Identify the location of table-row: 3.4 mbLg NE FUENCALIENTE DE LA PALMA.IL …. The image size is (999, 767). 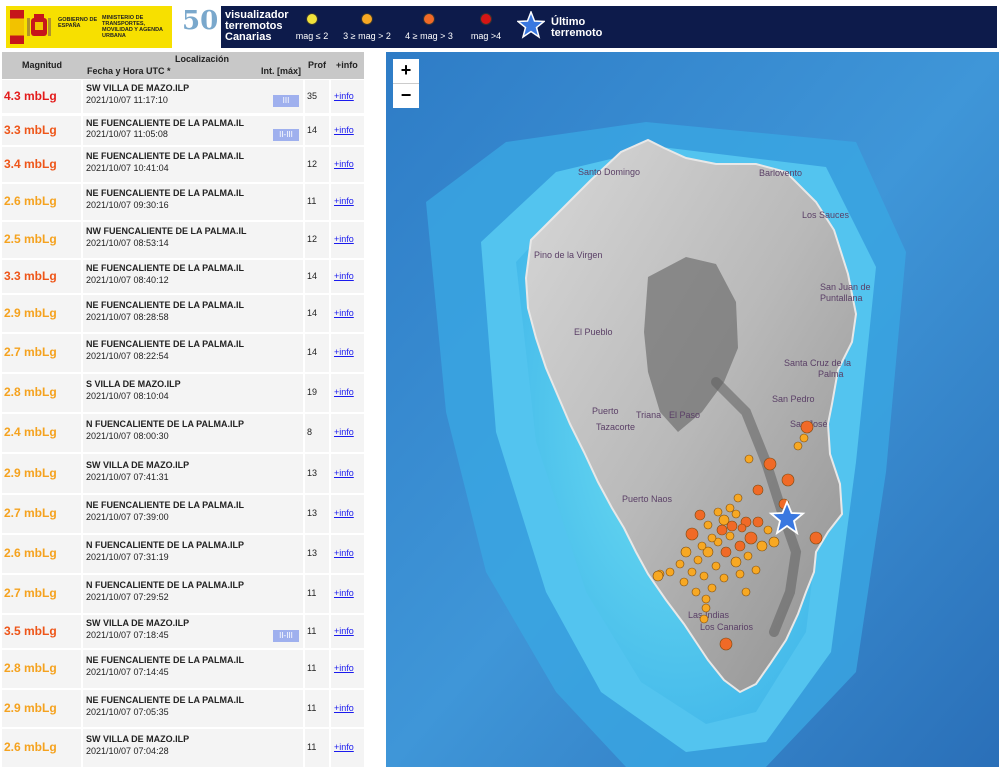
(183, 164).